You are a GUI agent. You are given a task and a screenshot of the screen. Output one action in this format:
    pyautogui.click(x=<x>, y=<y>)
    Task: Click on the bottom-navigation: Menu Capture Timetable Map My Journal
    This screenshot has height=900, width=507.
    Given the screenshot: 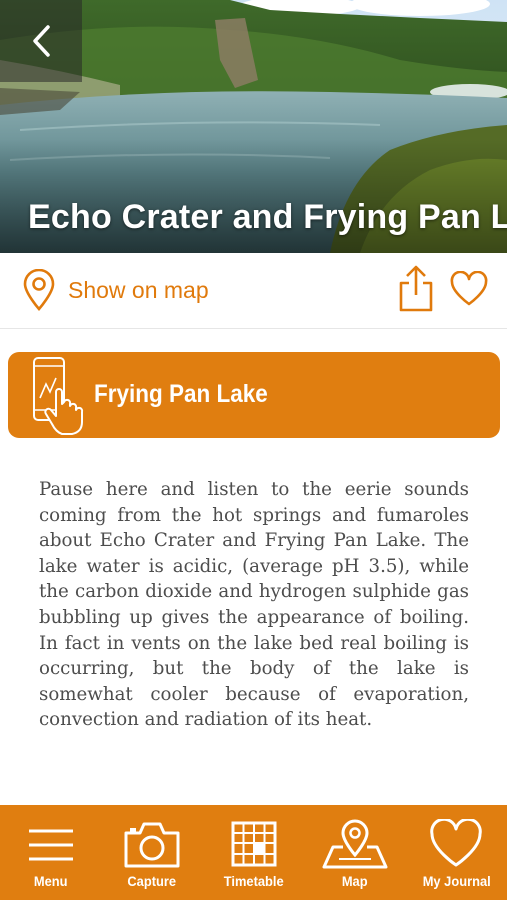 What is the action you would take?
    pyautogui.click(x=253, y=852)
    